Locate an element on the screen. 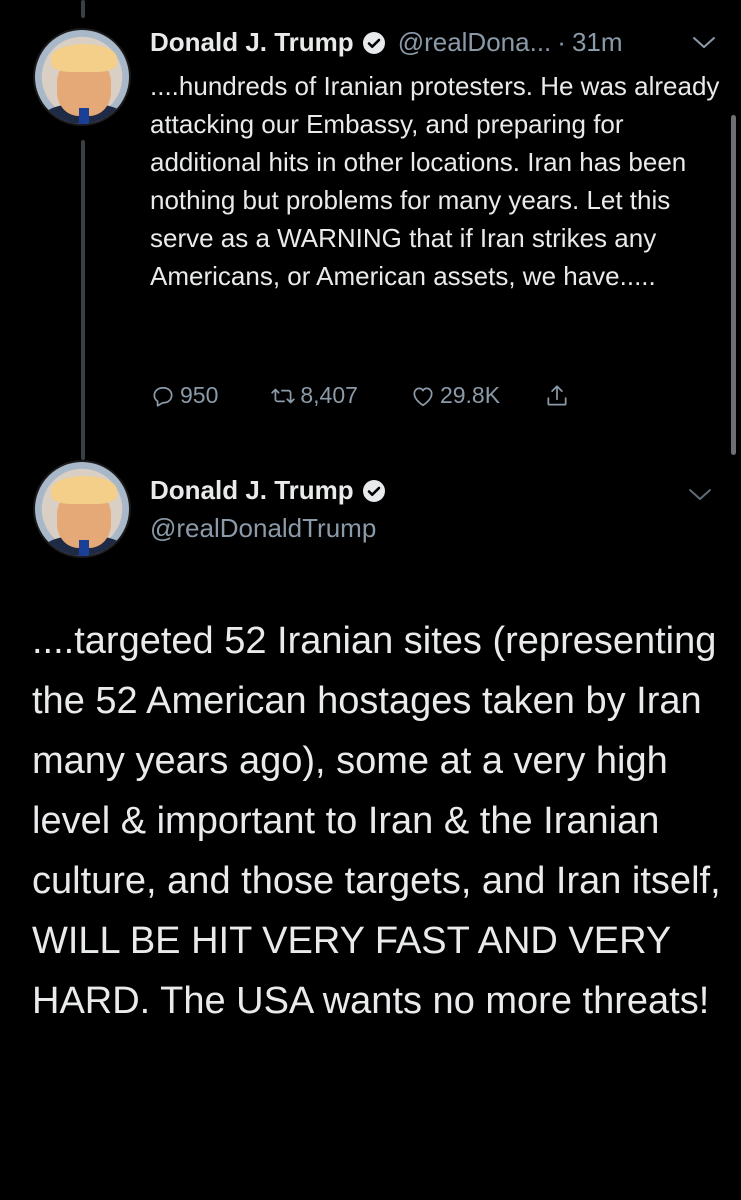  retweet-count: 8,407 is located at coordinates (329, 395).